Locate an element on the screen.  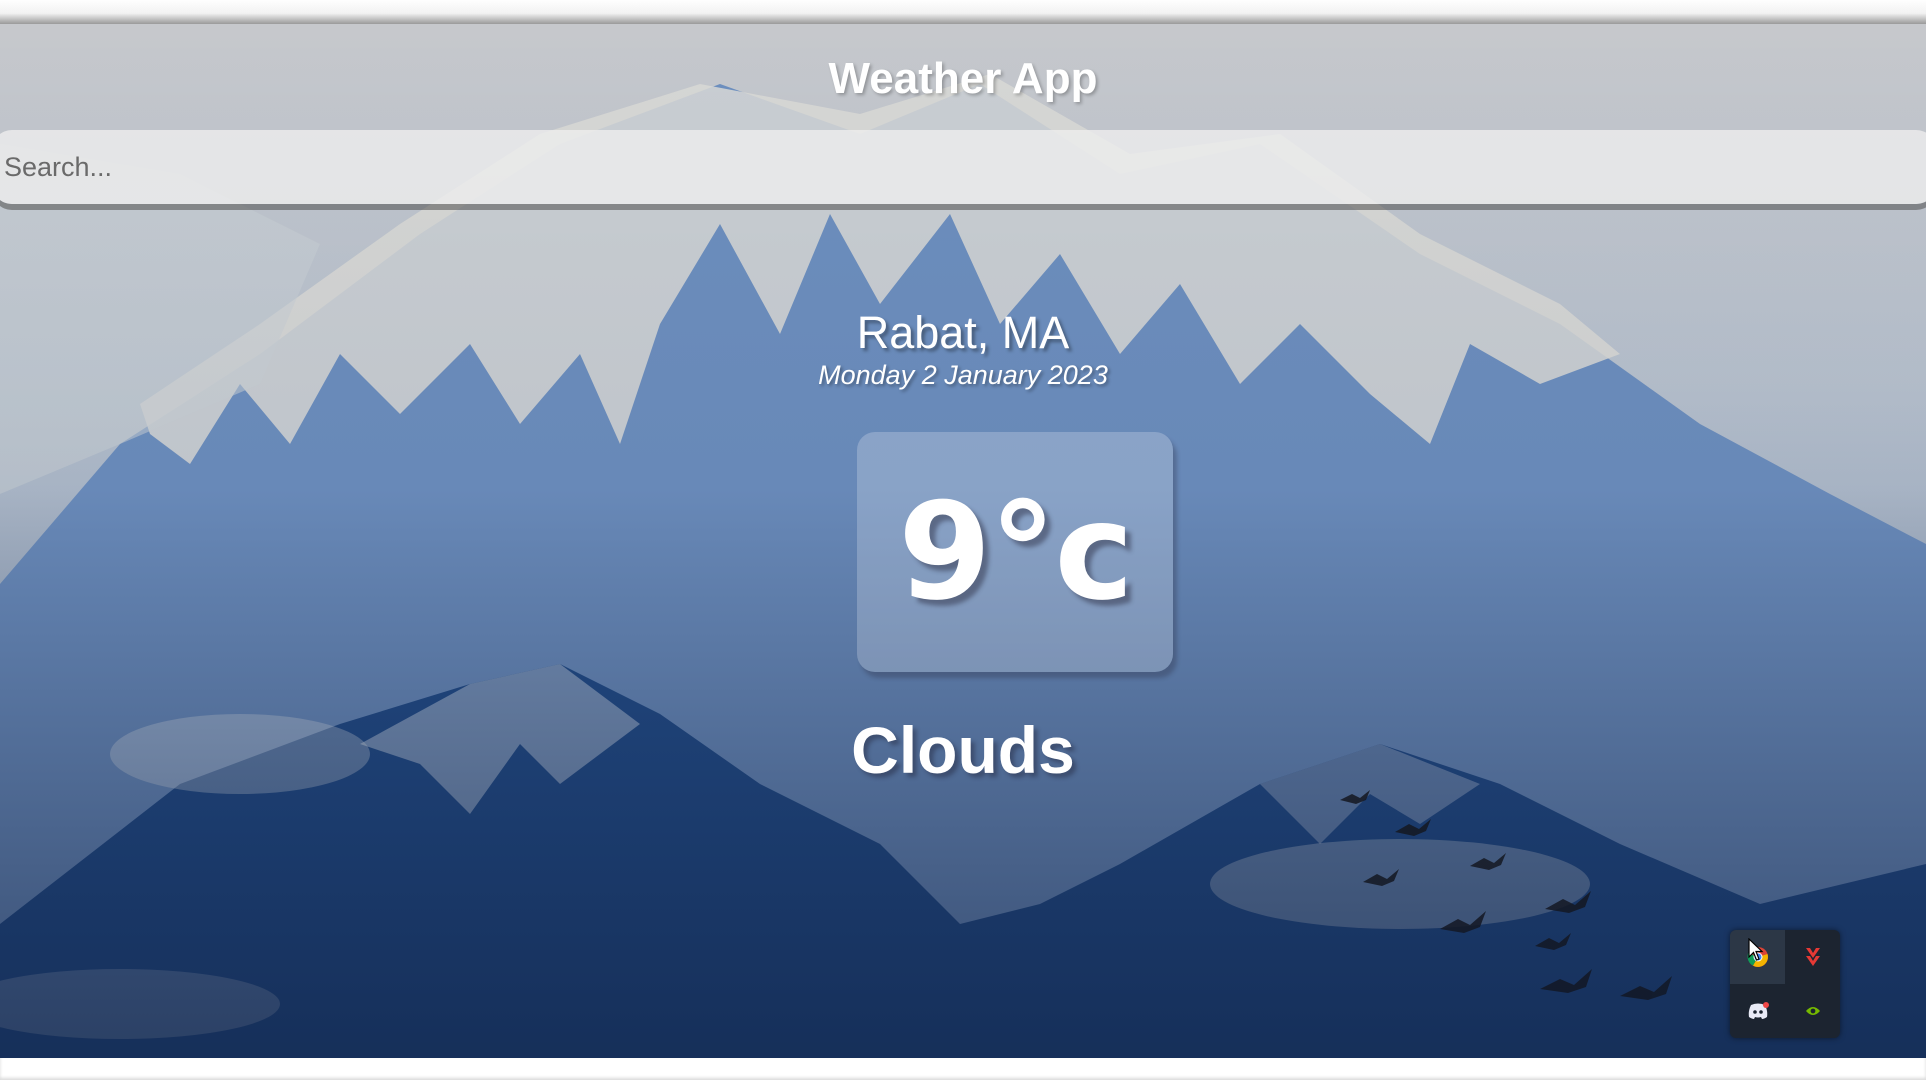
weather-condition: Clouds is located at coordinates (963, 750).